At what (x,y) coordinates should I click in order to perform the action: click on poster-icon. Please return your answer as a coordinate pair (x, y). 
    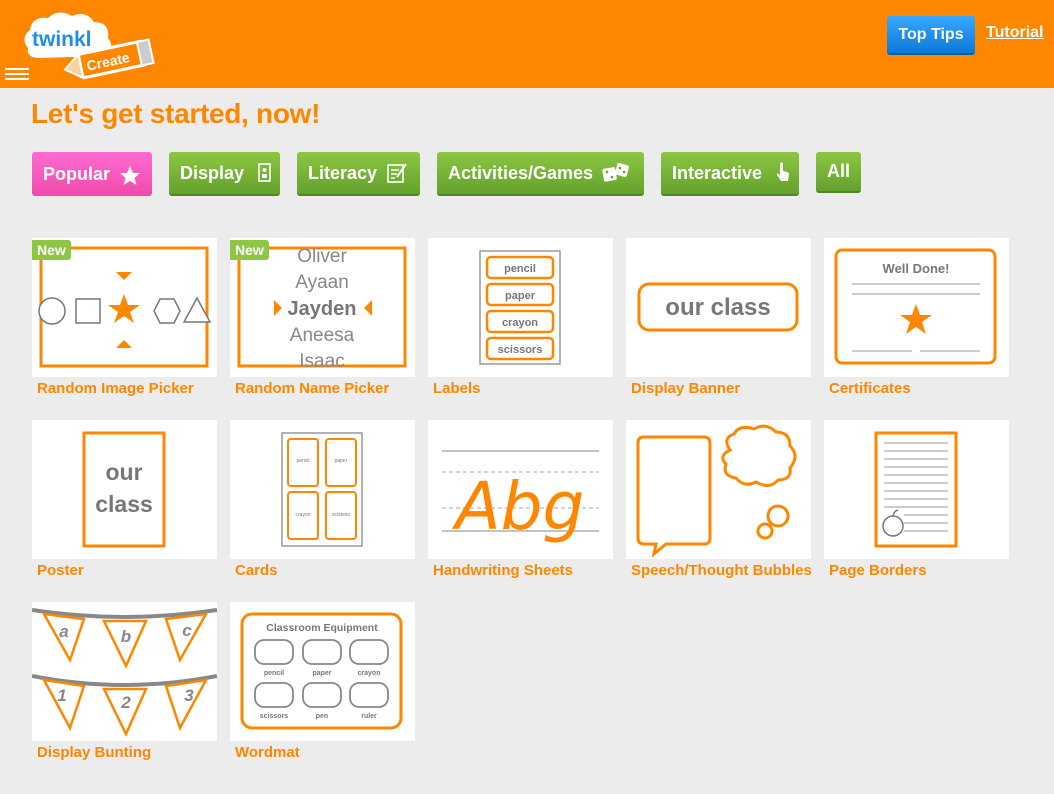
    Looking at the image, I should click on (264, 172).